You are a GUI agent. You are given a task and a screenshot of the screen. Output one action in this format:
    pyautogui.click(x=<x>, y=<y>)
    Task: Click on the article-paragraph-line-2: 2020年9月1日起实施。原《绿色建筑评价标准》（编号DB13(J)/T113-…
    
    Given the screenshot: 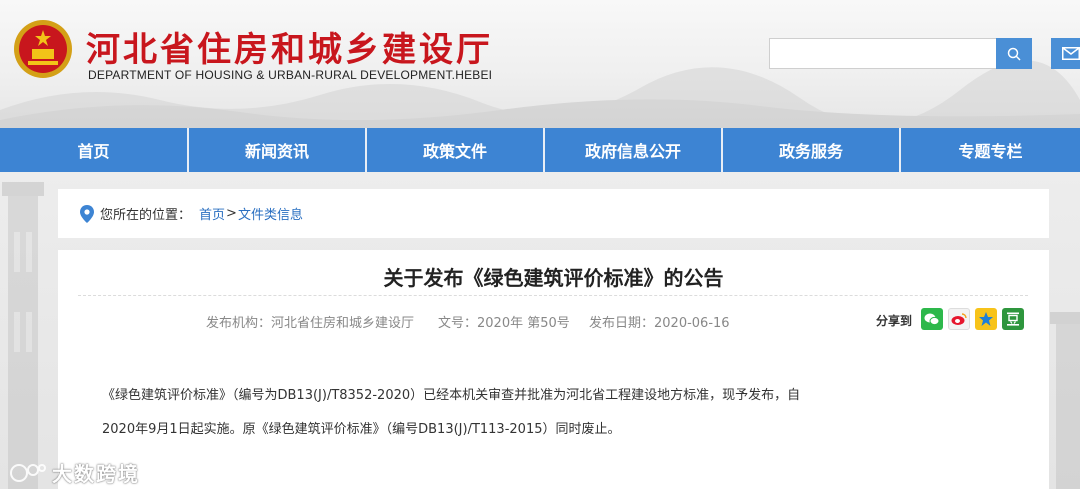 What is the action you would take?
    pyautogui.click(x=361, y=429)
    